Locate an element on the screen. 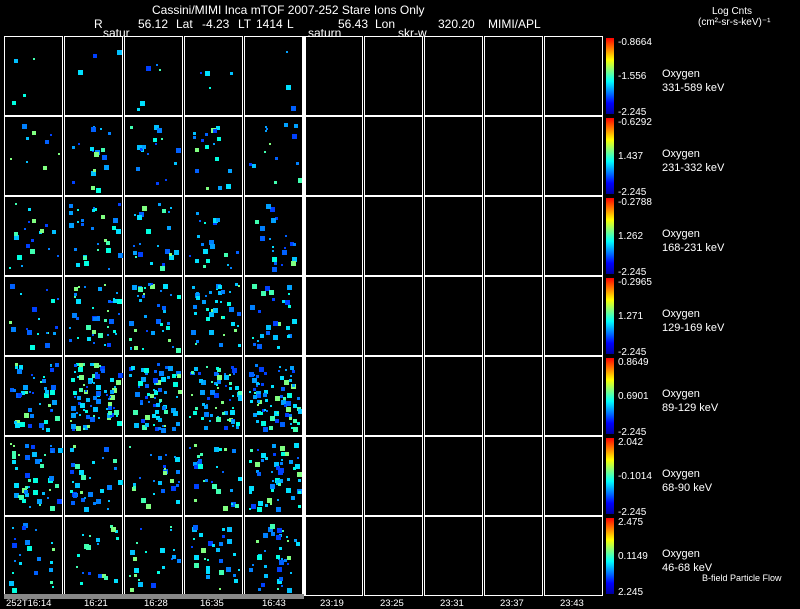 The width and height of the screenshot is (800, 609). colorbar-max-label: -0.8664 is located at coordinates (635, 42).